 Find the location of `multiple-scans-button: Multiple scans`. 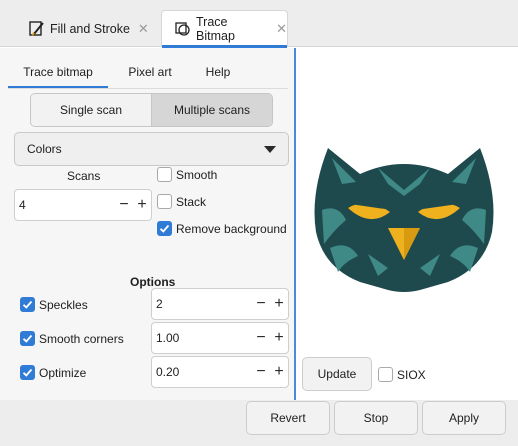

multiple-scans-button: Multiple scans is located at coordinates (211, 110).